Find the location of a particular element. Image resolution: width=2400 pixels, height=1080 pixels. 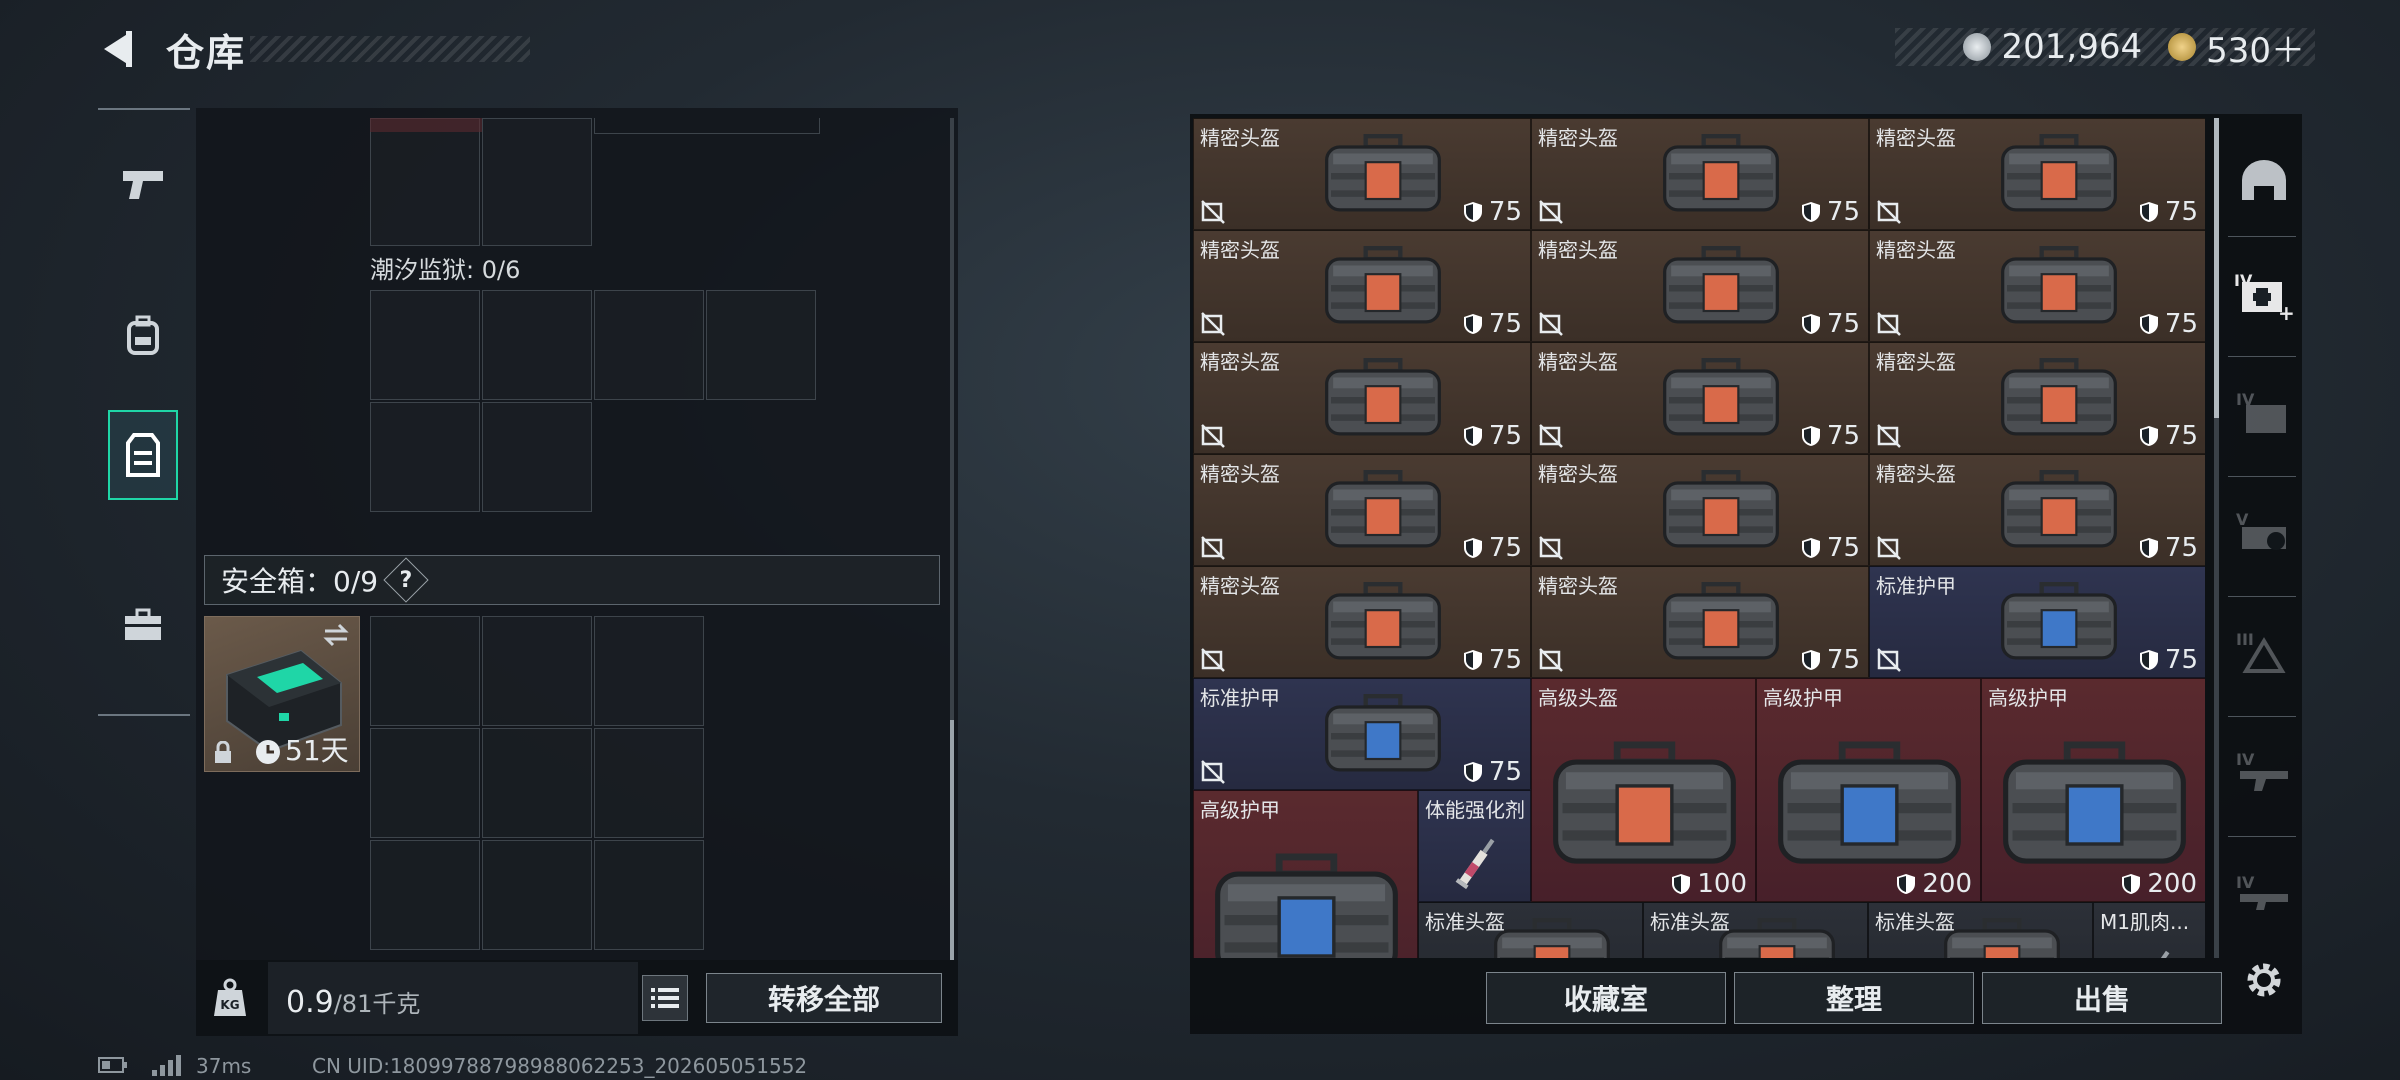

uid-text: CN UID:18099788798988062253_202605051552 is located at coordinates (560, 1066).